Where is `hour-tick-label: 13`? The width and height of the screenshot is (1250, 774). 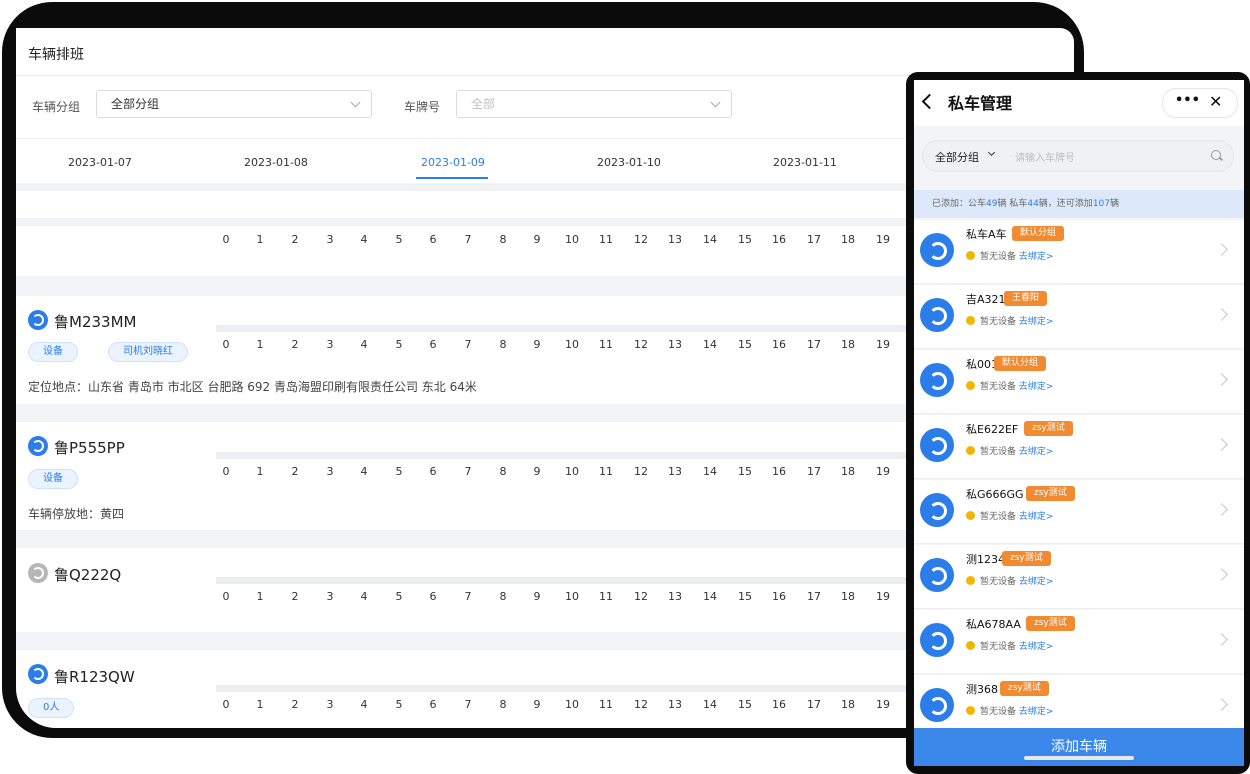 hour-tick-label: 13 is located at coordinates (675, 471).